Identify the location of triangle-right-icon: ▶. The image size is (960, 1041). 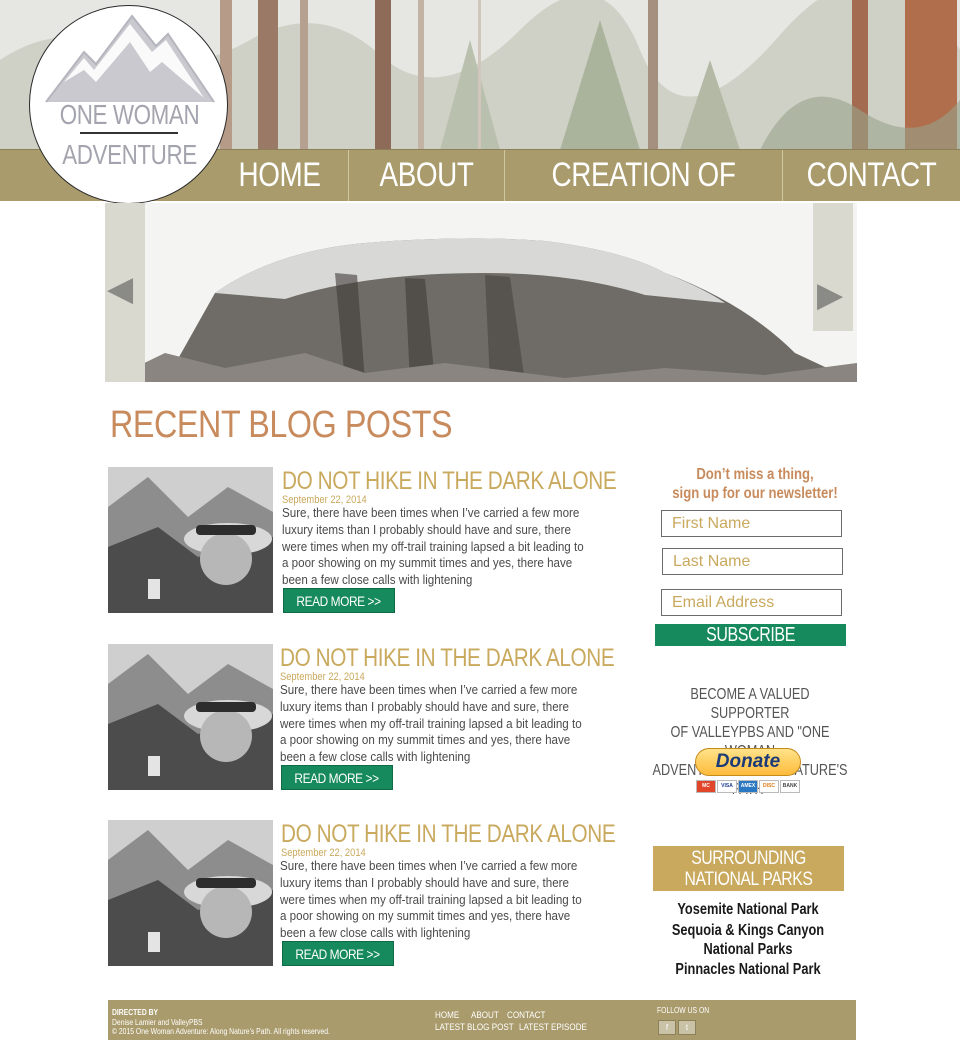
(830, 295).